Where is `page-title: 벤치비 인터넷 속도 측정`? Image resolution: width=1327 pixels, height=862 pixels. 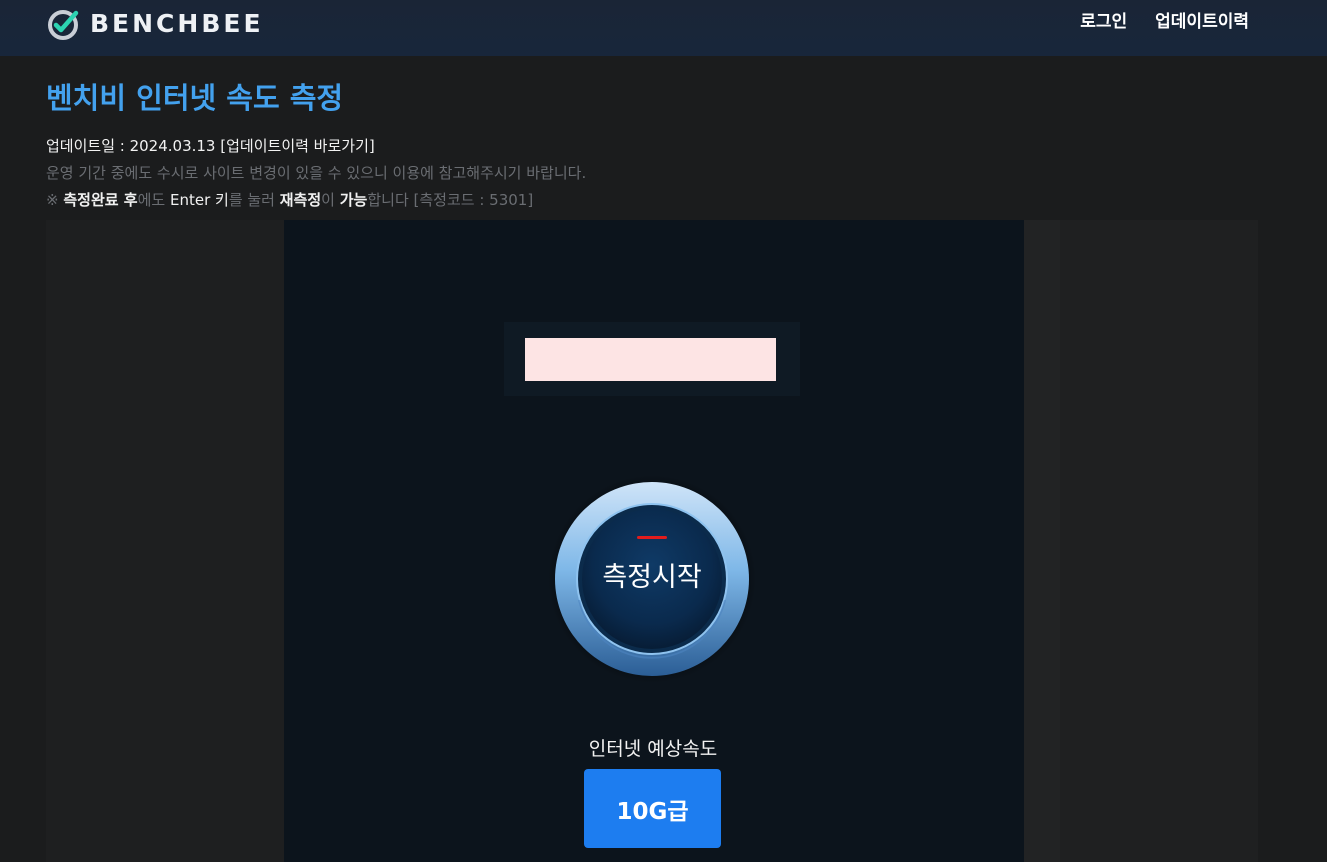 page-title: 벤치비 인터넷 속도 측정 is located at coordinates (195, 98).